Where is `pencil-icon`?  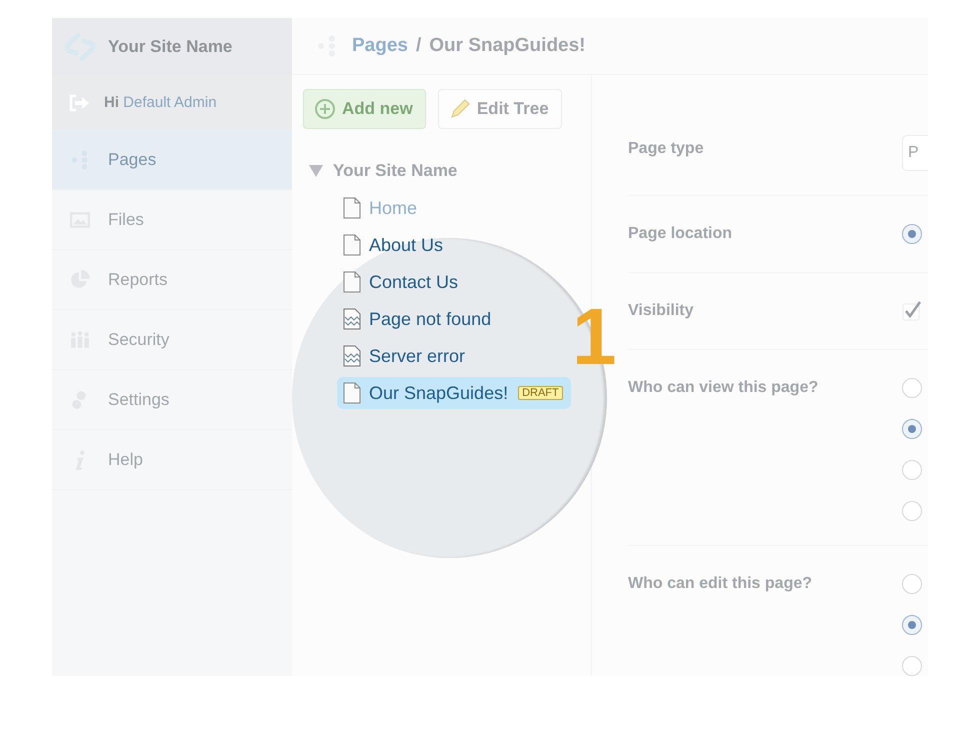
pencil-icon is located at coordinates (459, 109).